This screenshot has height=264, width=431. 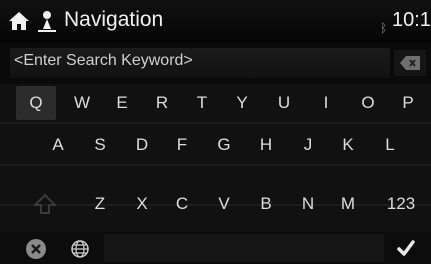 What do you see at coordinates (368, 103) in the screenshot?
I see `key-o: O` at bounding box center [368, 103].